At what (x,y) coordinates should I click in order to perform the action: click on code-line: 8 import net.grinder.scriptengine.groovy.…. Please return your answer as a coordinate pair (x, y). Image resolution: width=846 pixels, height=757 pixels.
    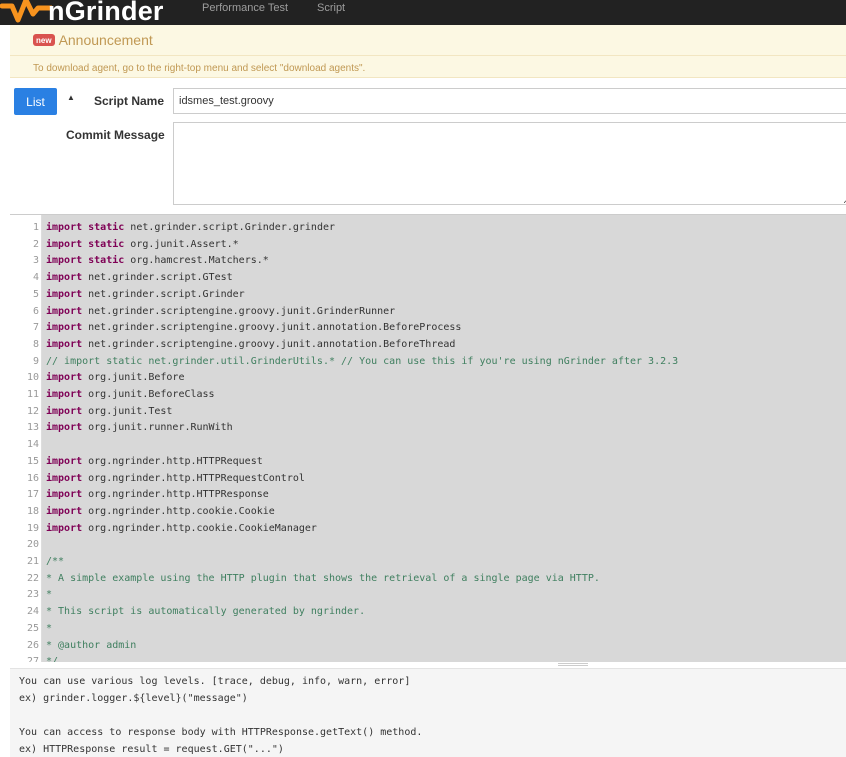
    Looking at the image, I should click on (428, 344).